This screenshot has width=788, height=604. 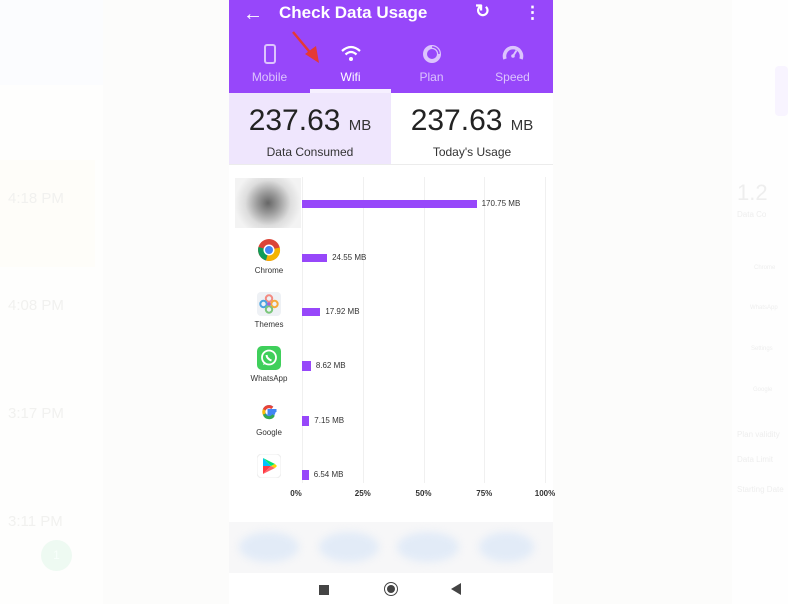 What do you see at coordinates (360, 125) in the screenshot?
I see `data-consumed-unit: MB` at bounding box center [360, 125].